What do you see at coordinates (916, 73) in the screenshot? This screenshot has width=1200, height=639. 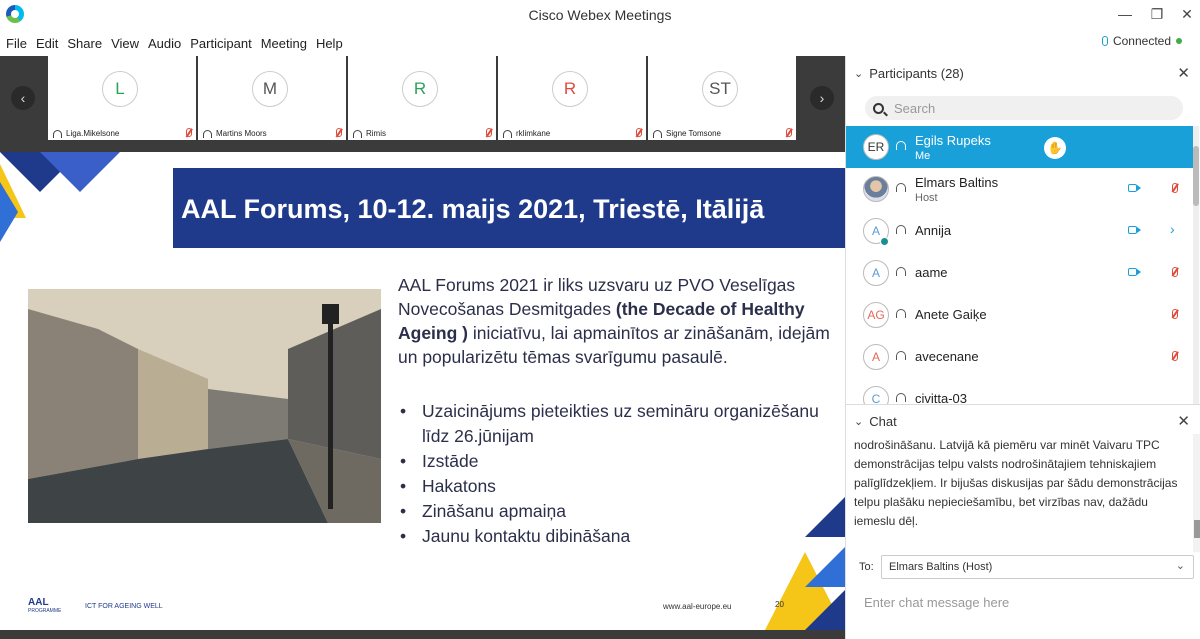 I see `participants-header-text: Participants (28)` at bounding box center [916, 73].